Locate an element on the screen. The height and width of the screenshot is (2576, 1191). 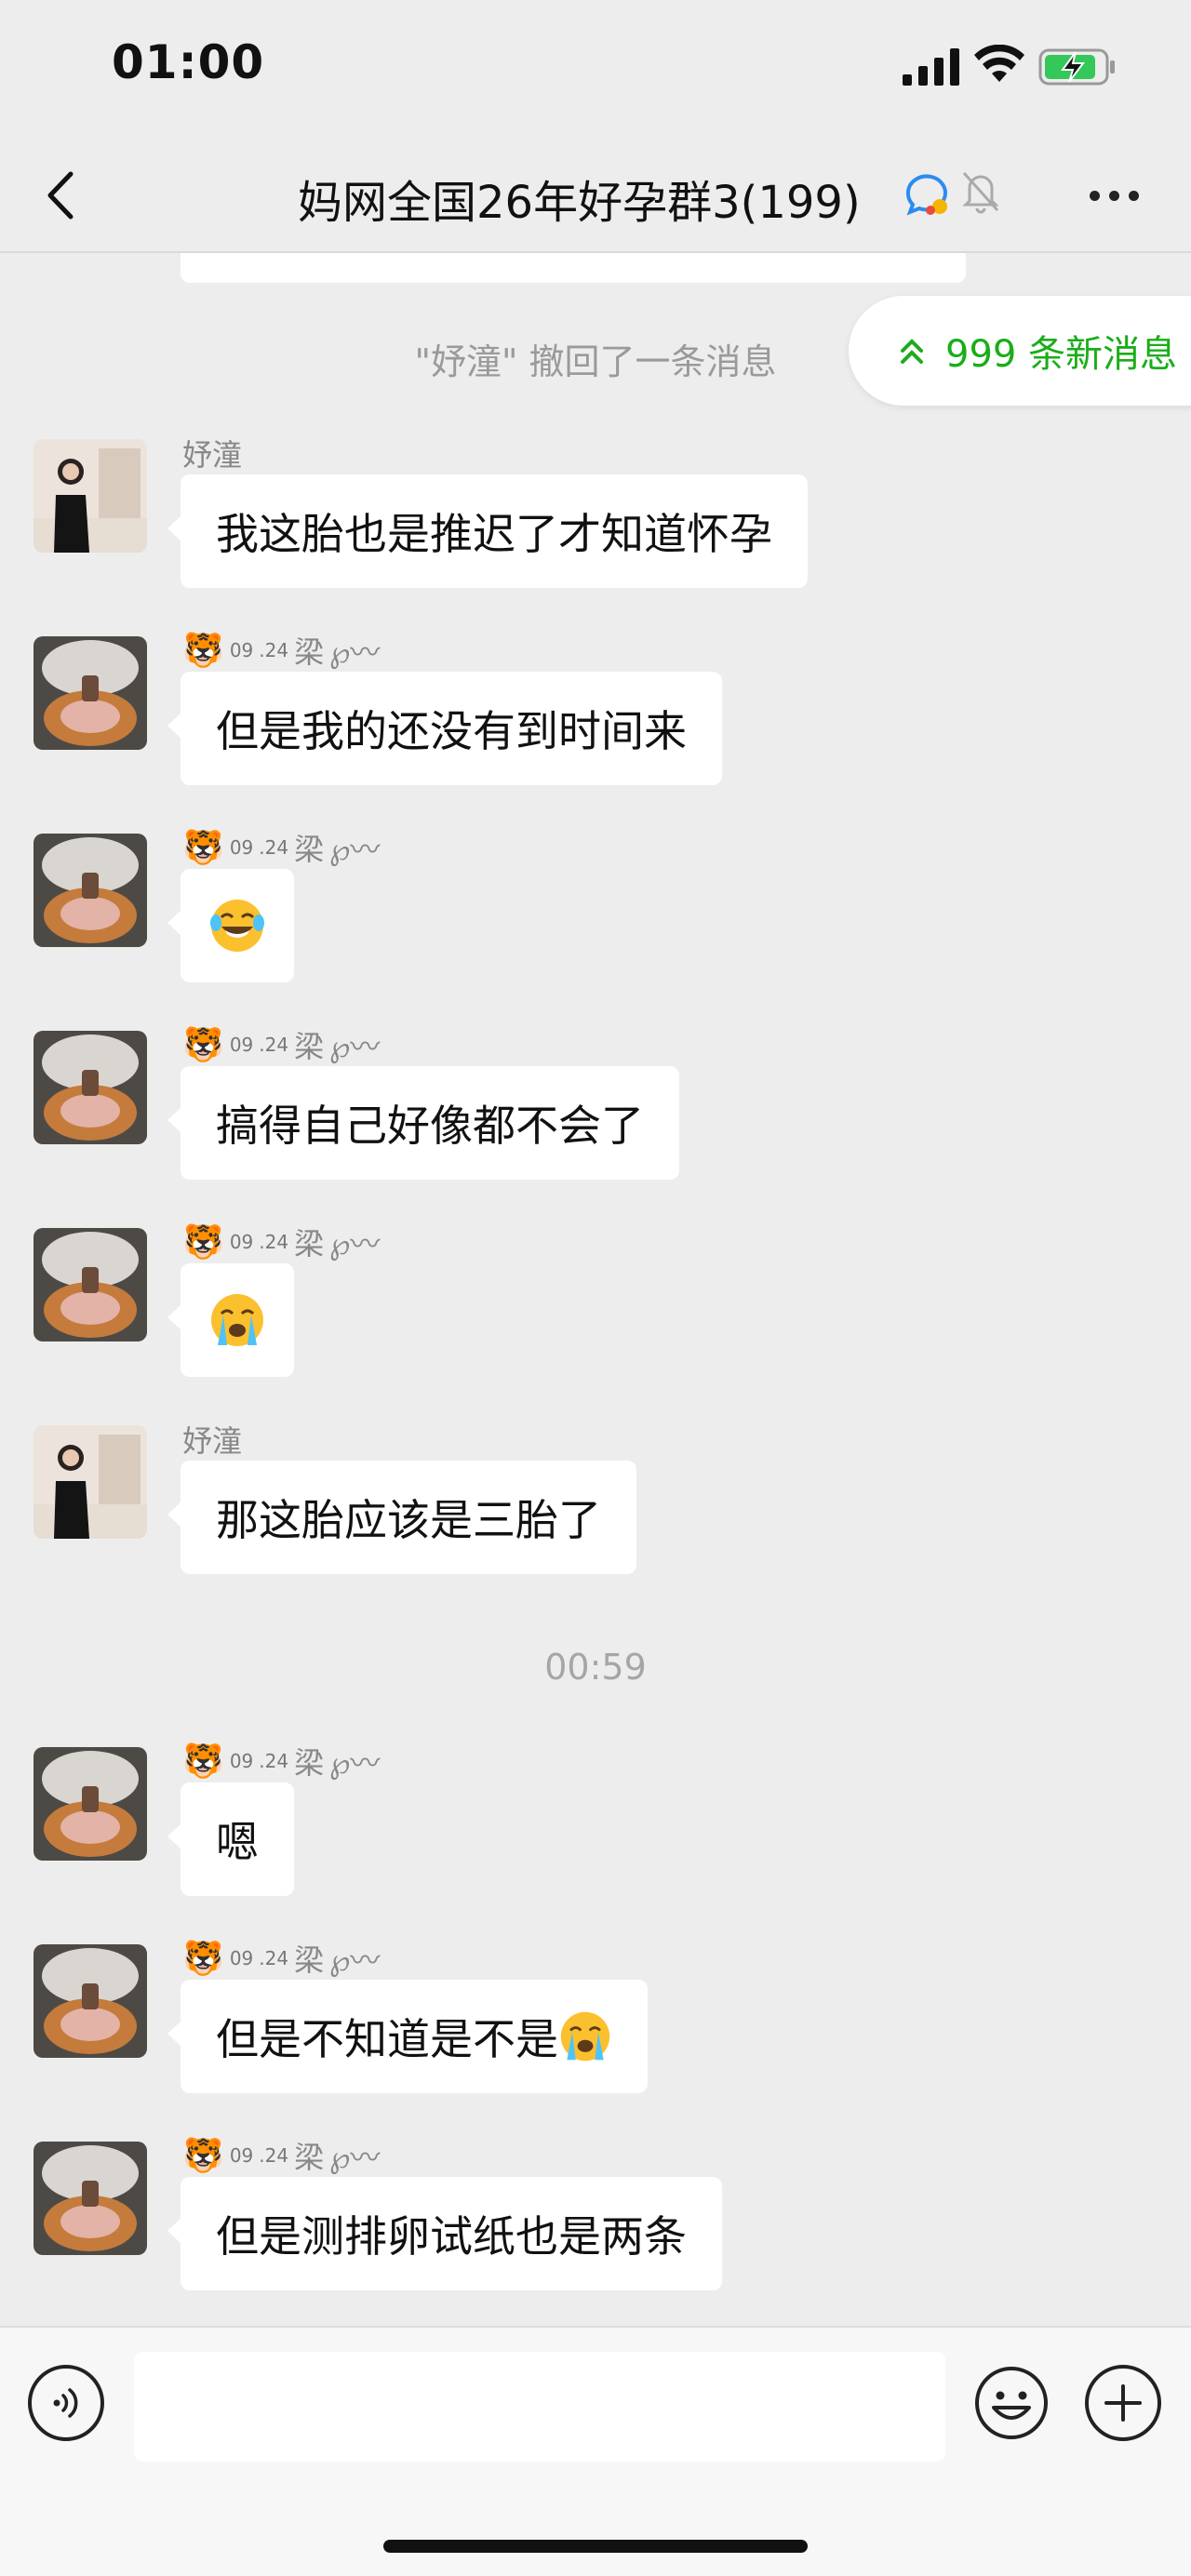
voice-icon is located at coordinates (65, 2403).